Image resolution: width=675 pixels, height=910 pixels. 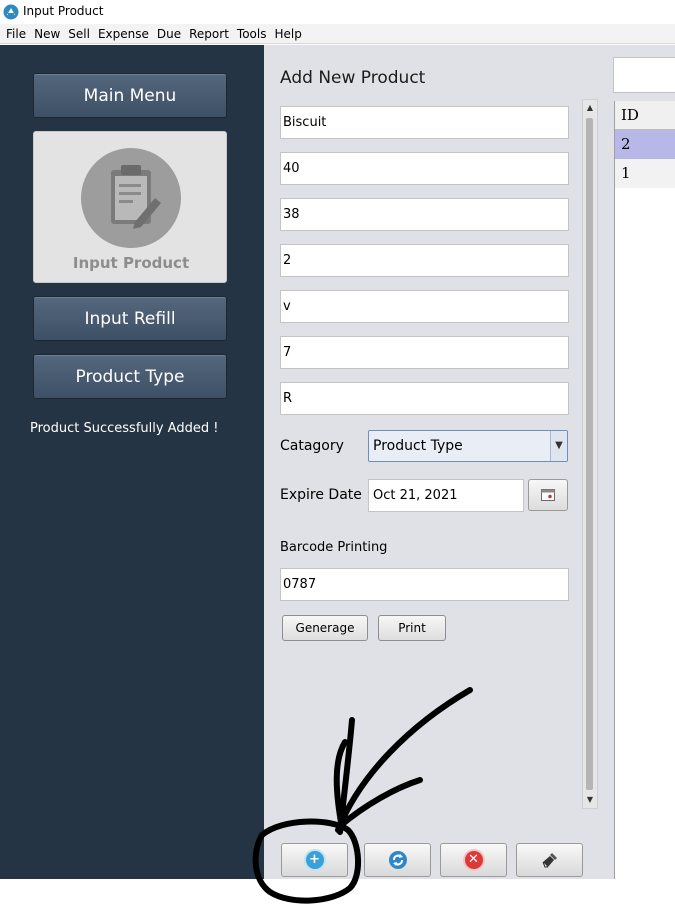 I want to click on form-scrollbar: ▲ ▼, so click(x=590, y=454).